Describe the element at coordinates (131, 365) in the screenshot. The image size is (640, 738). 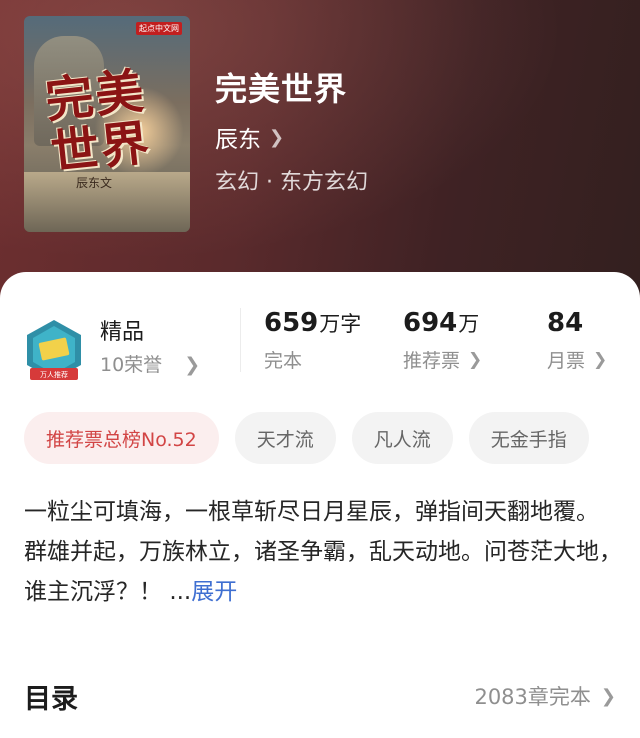
I see `honor-count: 10荣誉` at that location.